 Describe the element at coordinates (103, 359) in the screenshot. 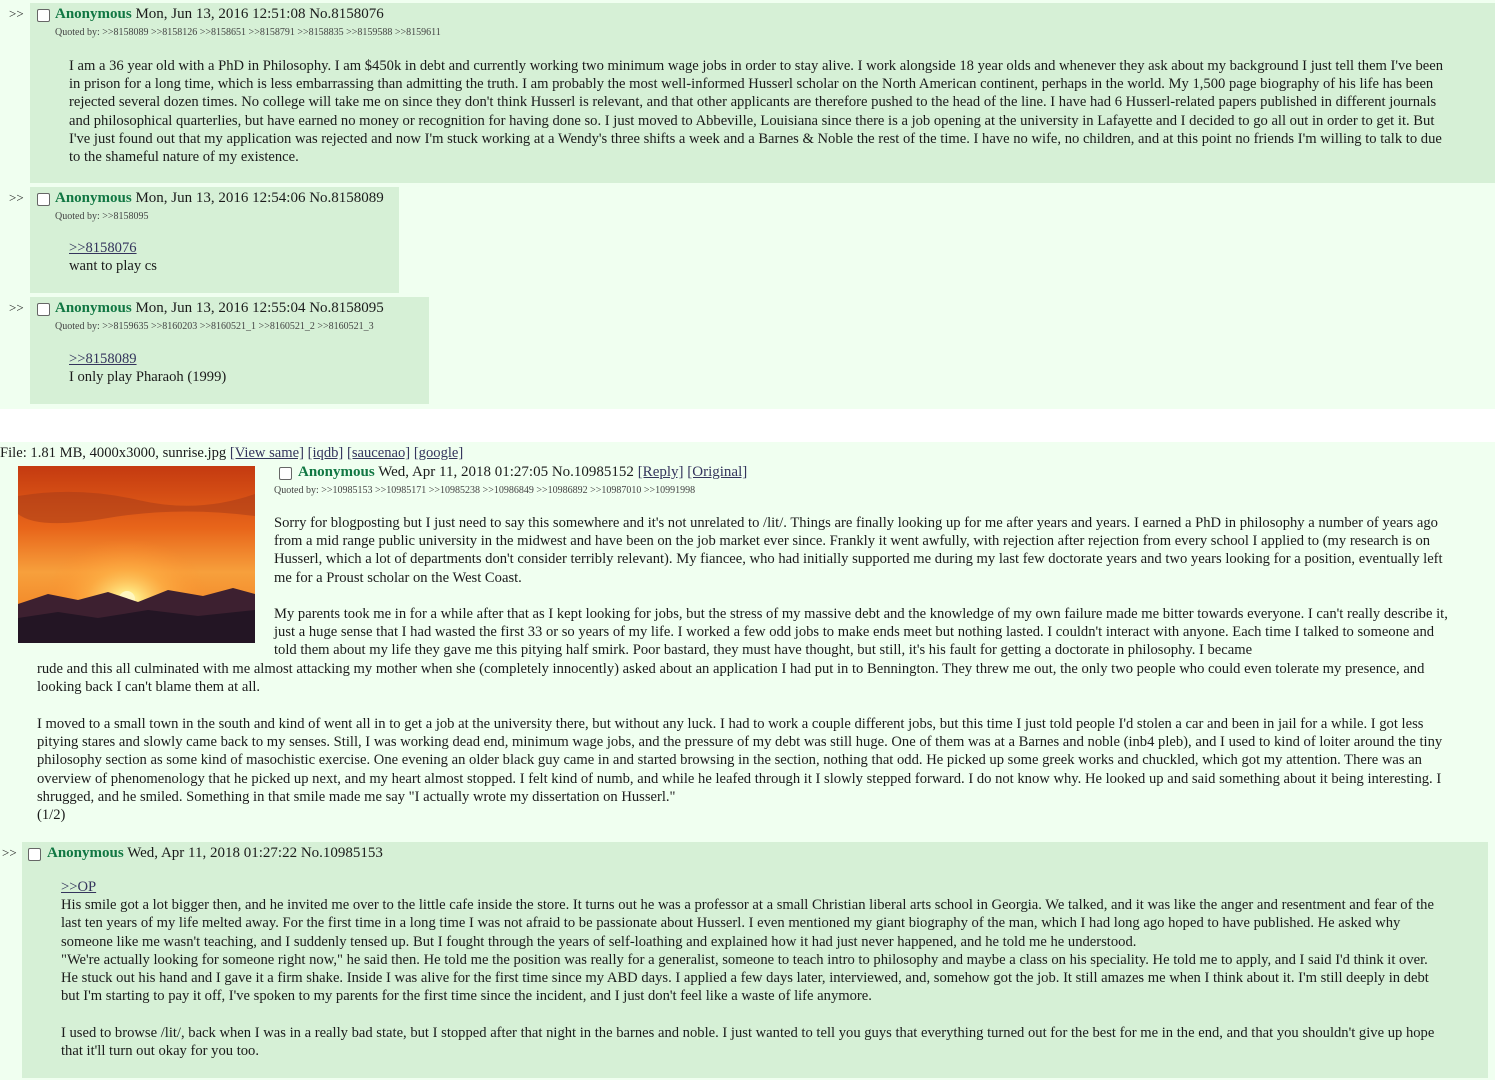

I see `quote-link: >>8158089` at that location.